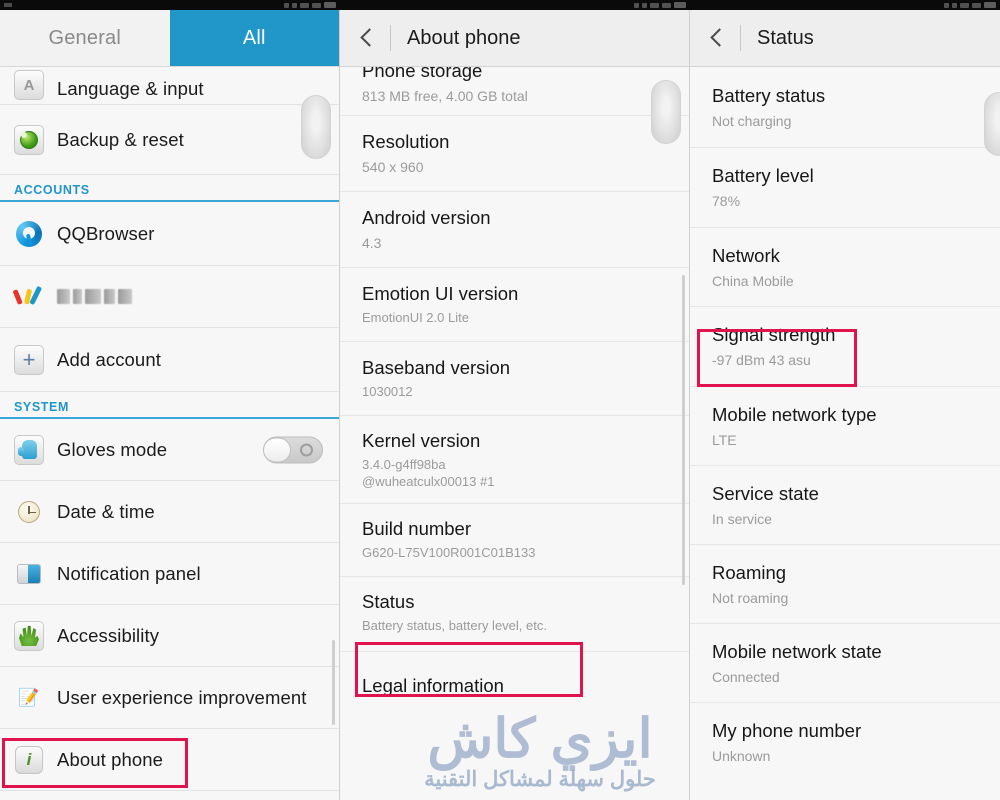 This screenshot has width=1000, height=800. Describe the element at coordinates (769, 95) in the screenshot. I see `info-row-title: Battery status` at that location.